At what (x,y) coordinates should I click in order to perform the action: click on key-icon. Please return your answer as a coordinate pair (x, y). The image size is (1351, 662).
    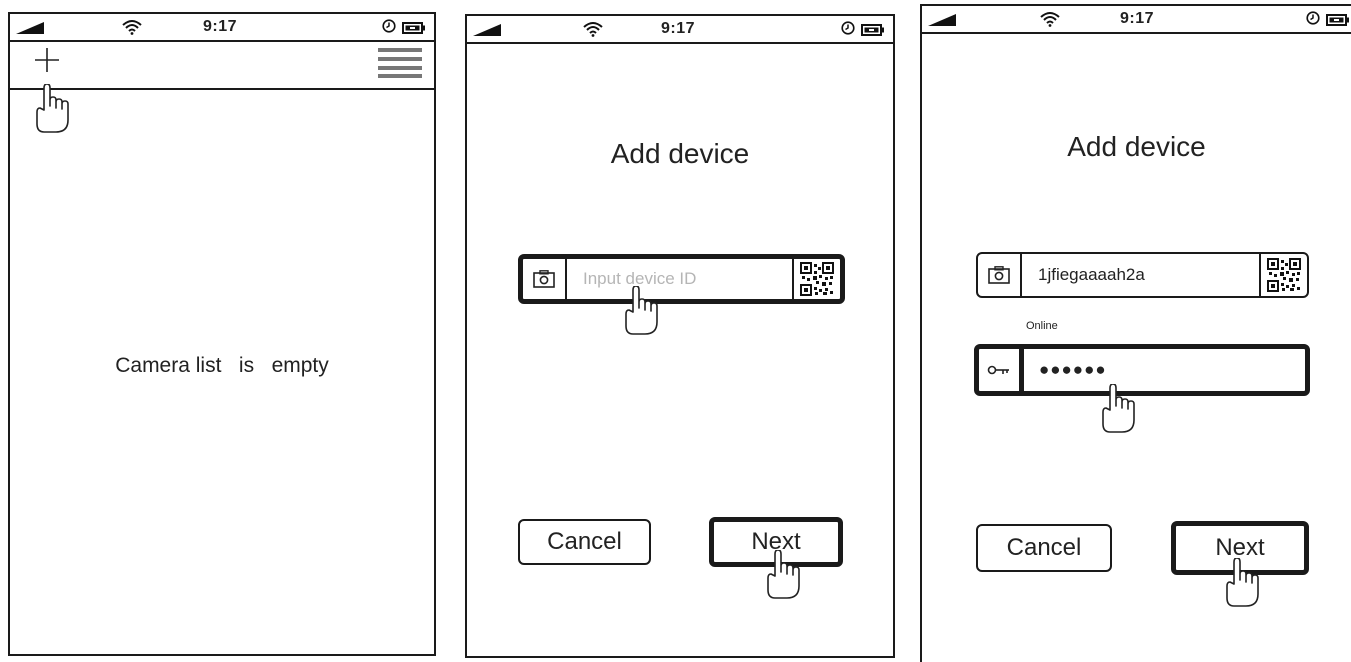
    Looking at the image, I should click on (998, 370).